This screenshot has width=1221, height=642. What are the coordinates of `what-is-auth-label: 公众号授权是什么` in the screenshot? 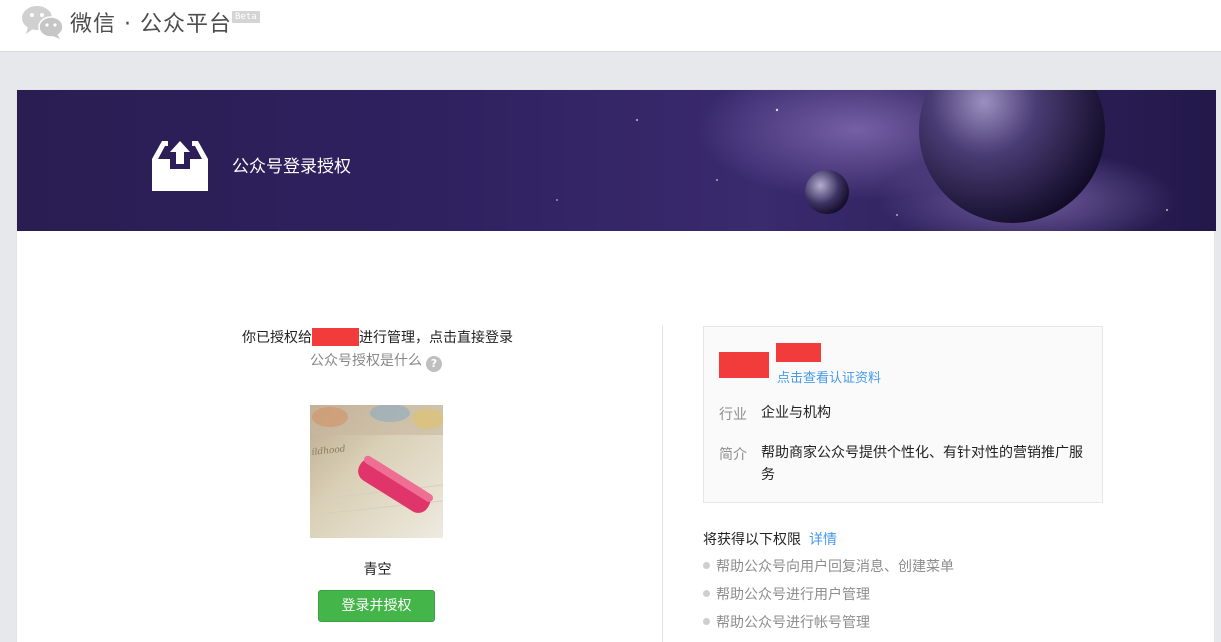 It's located at (366, 361).